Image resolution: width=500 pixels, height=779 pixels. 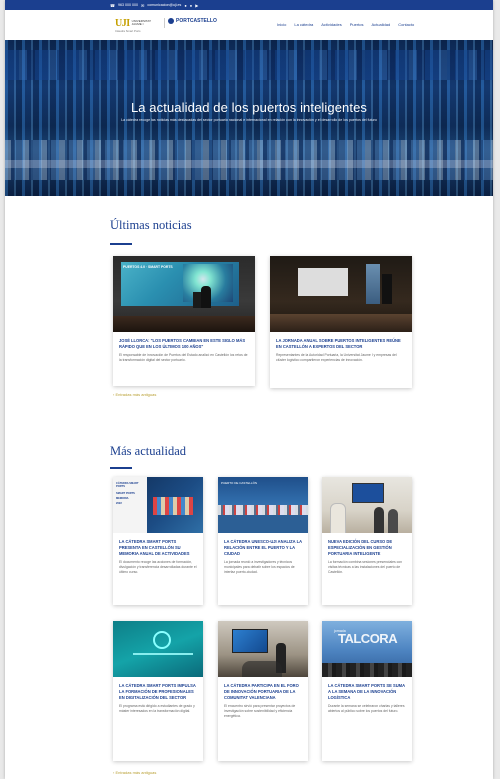 I want to click on top-phone: 963 000 000, so click(x=128, y=5).